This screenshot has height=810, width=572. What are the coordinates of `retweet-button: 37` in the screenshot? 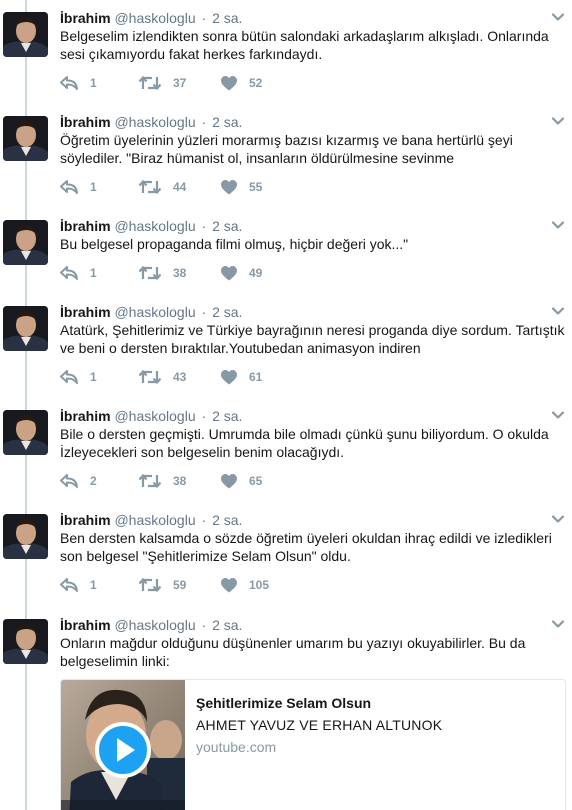 It's located at (162, 83).